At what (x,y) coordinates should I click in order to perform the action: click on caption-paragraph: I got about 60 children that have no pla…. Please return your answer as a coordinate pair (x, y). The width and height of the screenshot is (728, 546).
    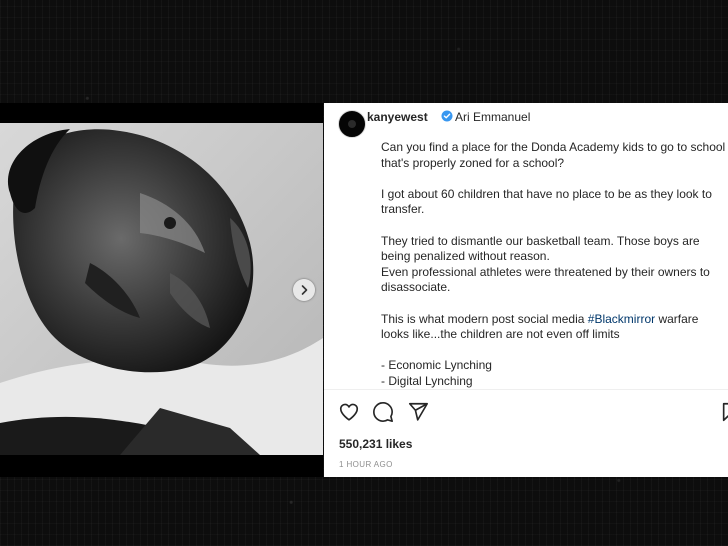
    Looking at the image, I should click on (554, 202).